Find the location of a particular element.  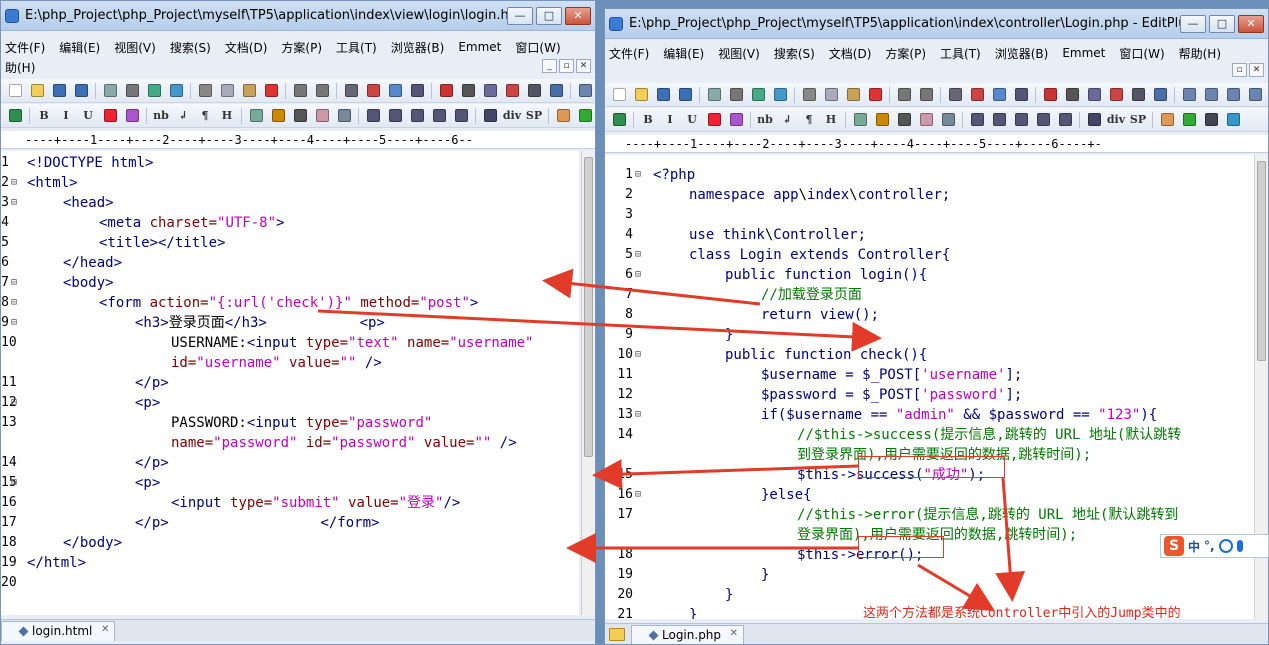

right-menu-item: 工具(T) is located at coordinates (960, 53).